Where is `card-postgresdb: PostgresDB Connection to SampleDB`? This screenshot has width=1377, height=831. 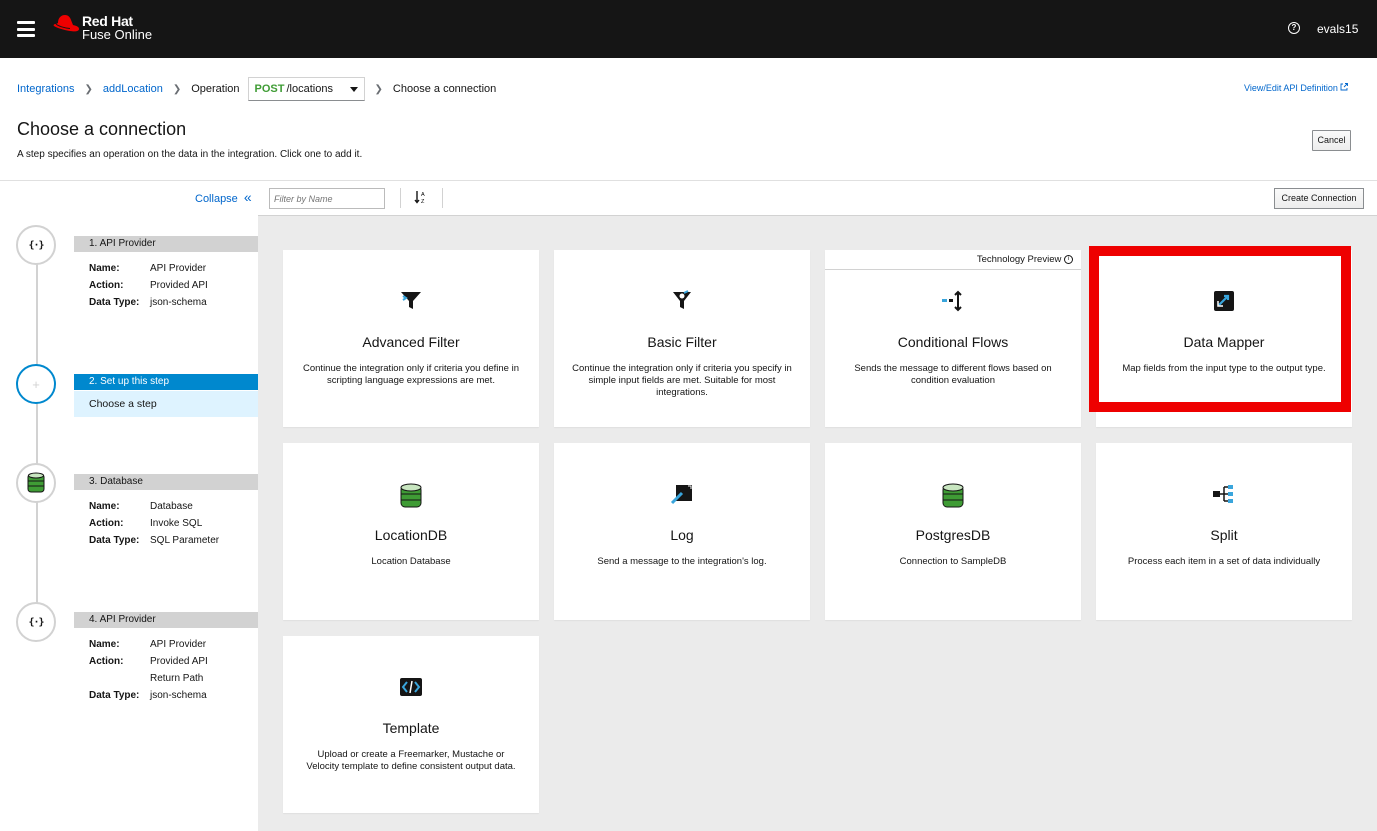 card-postgresdb: PostgresDB Connection to SampleDB is located at coordinates (953, 531).